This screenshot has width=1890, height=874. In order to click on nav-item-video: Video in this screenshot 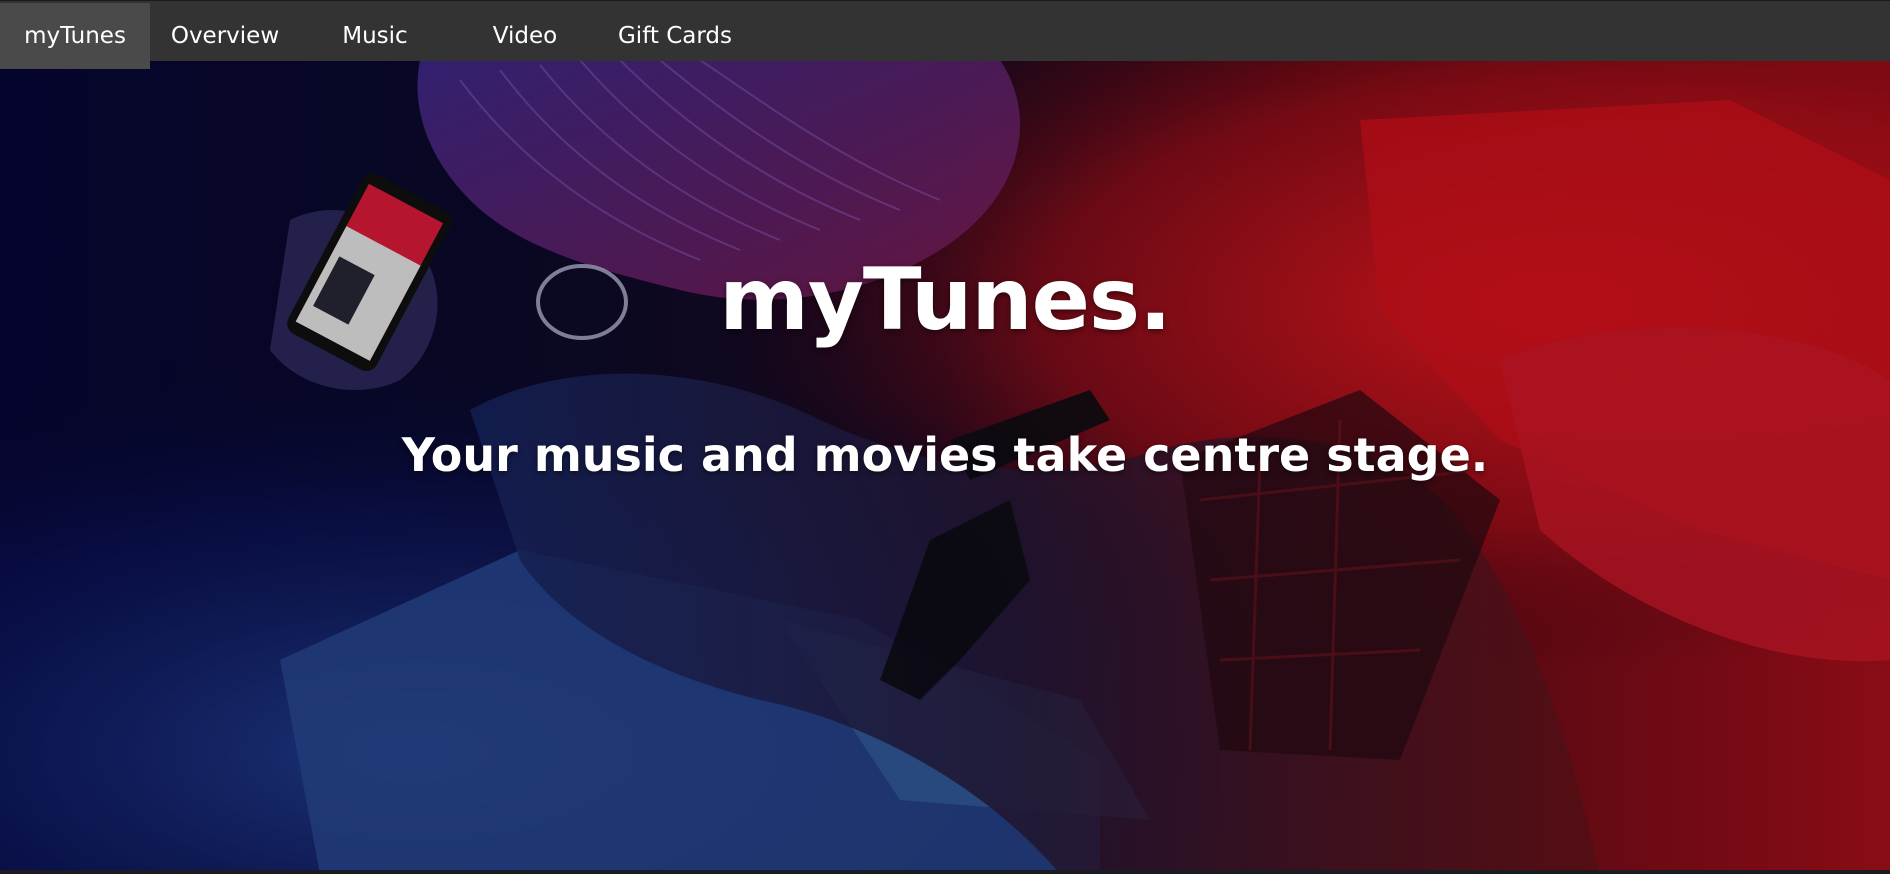, I will do `click(525, 36)`.